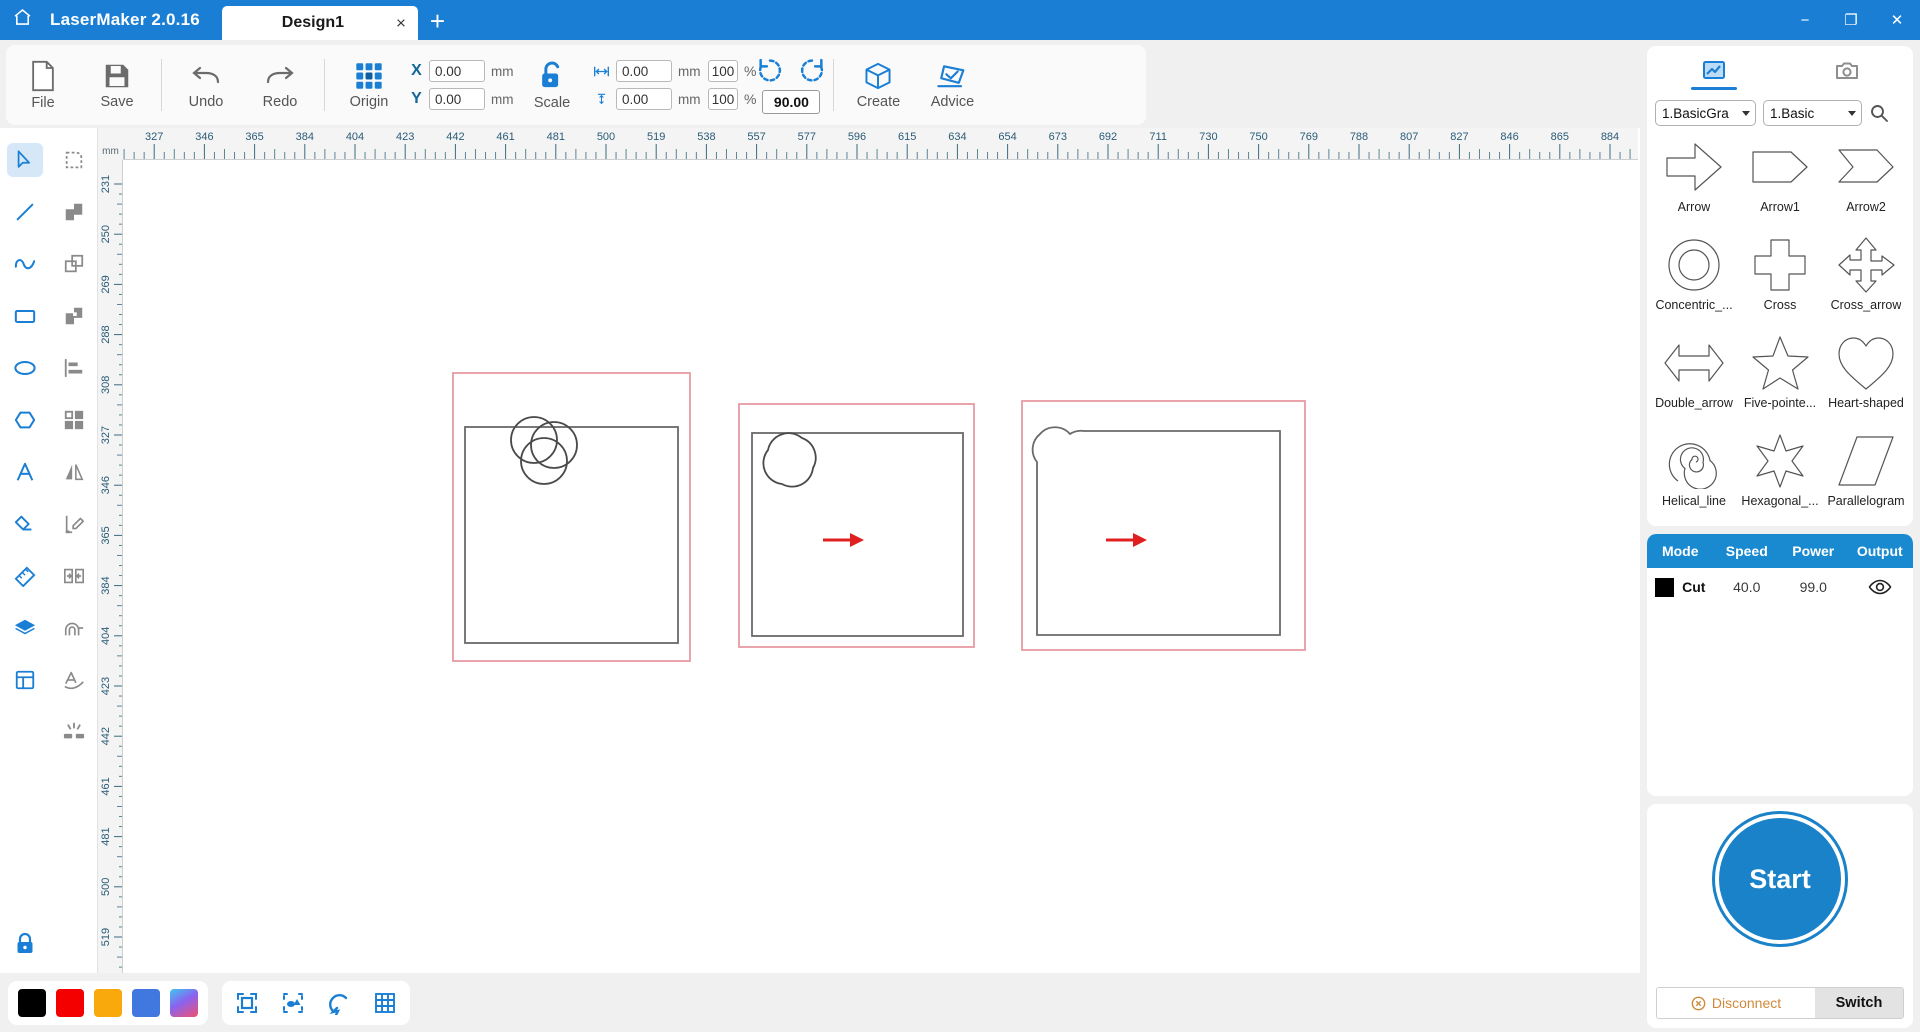  I want to click on curve-tool, so click(24, 264).